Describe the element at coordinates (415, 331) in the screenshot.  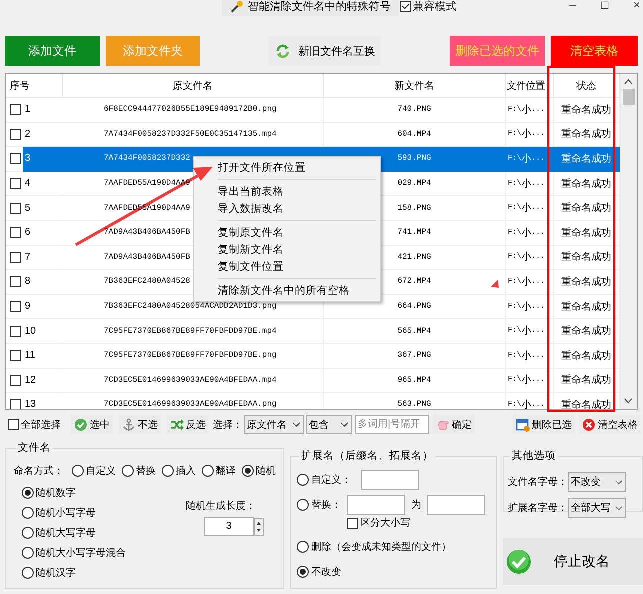
I see `table-cell: 565.MP4` at that location.